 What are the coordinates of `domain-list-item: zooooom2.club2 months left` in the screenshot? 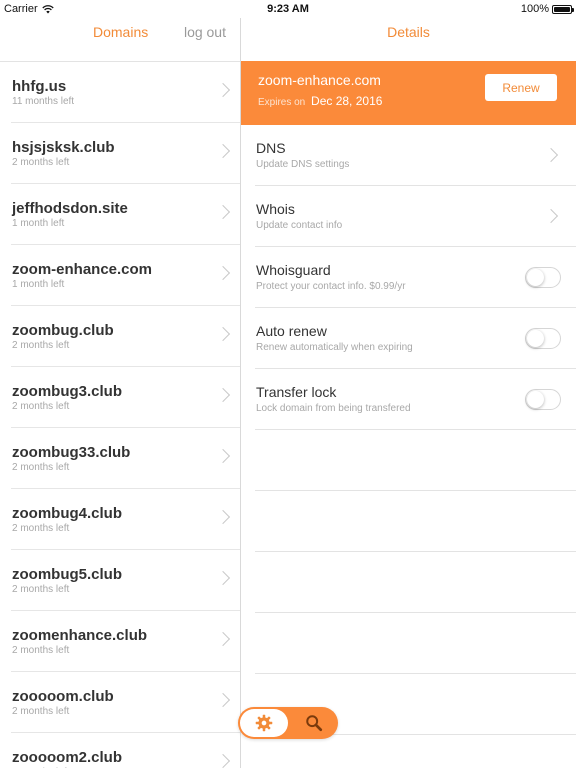 It's located at (125, 750).